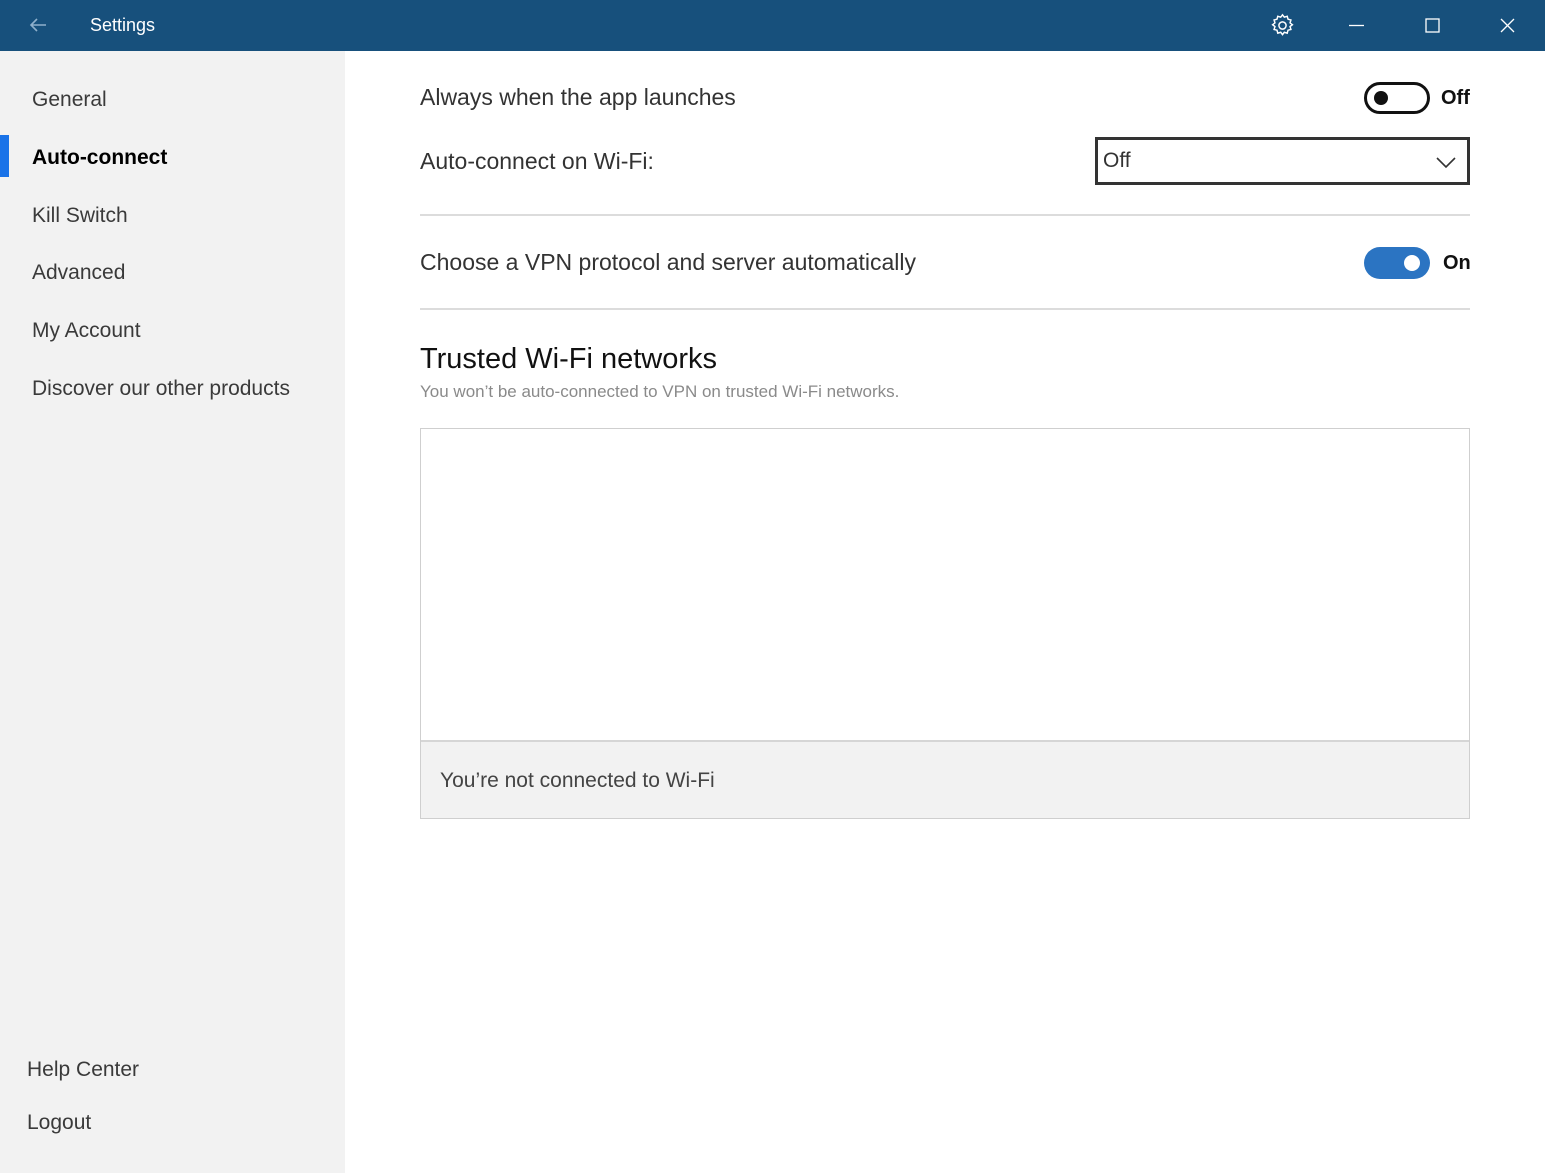 This screenshot has width=1545, height=1173. What do you see at coordinates (69, 100) in the screenshot?
I see `sidebar-item-general: General` at bounding box center [69, 100].